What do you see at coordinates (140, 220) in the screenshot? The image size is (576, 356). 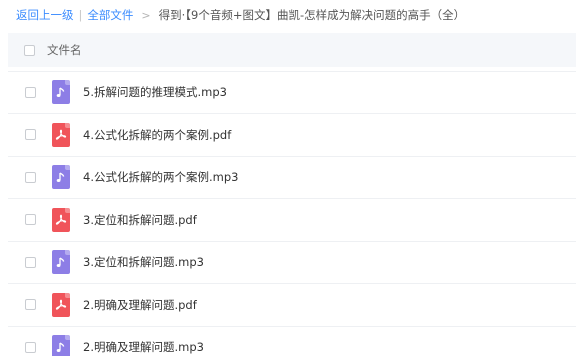 I see `file-name: 3.定位和拆解问题.pdf` at bounding box center [140, 220].